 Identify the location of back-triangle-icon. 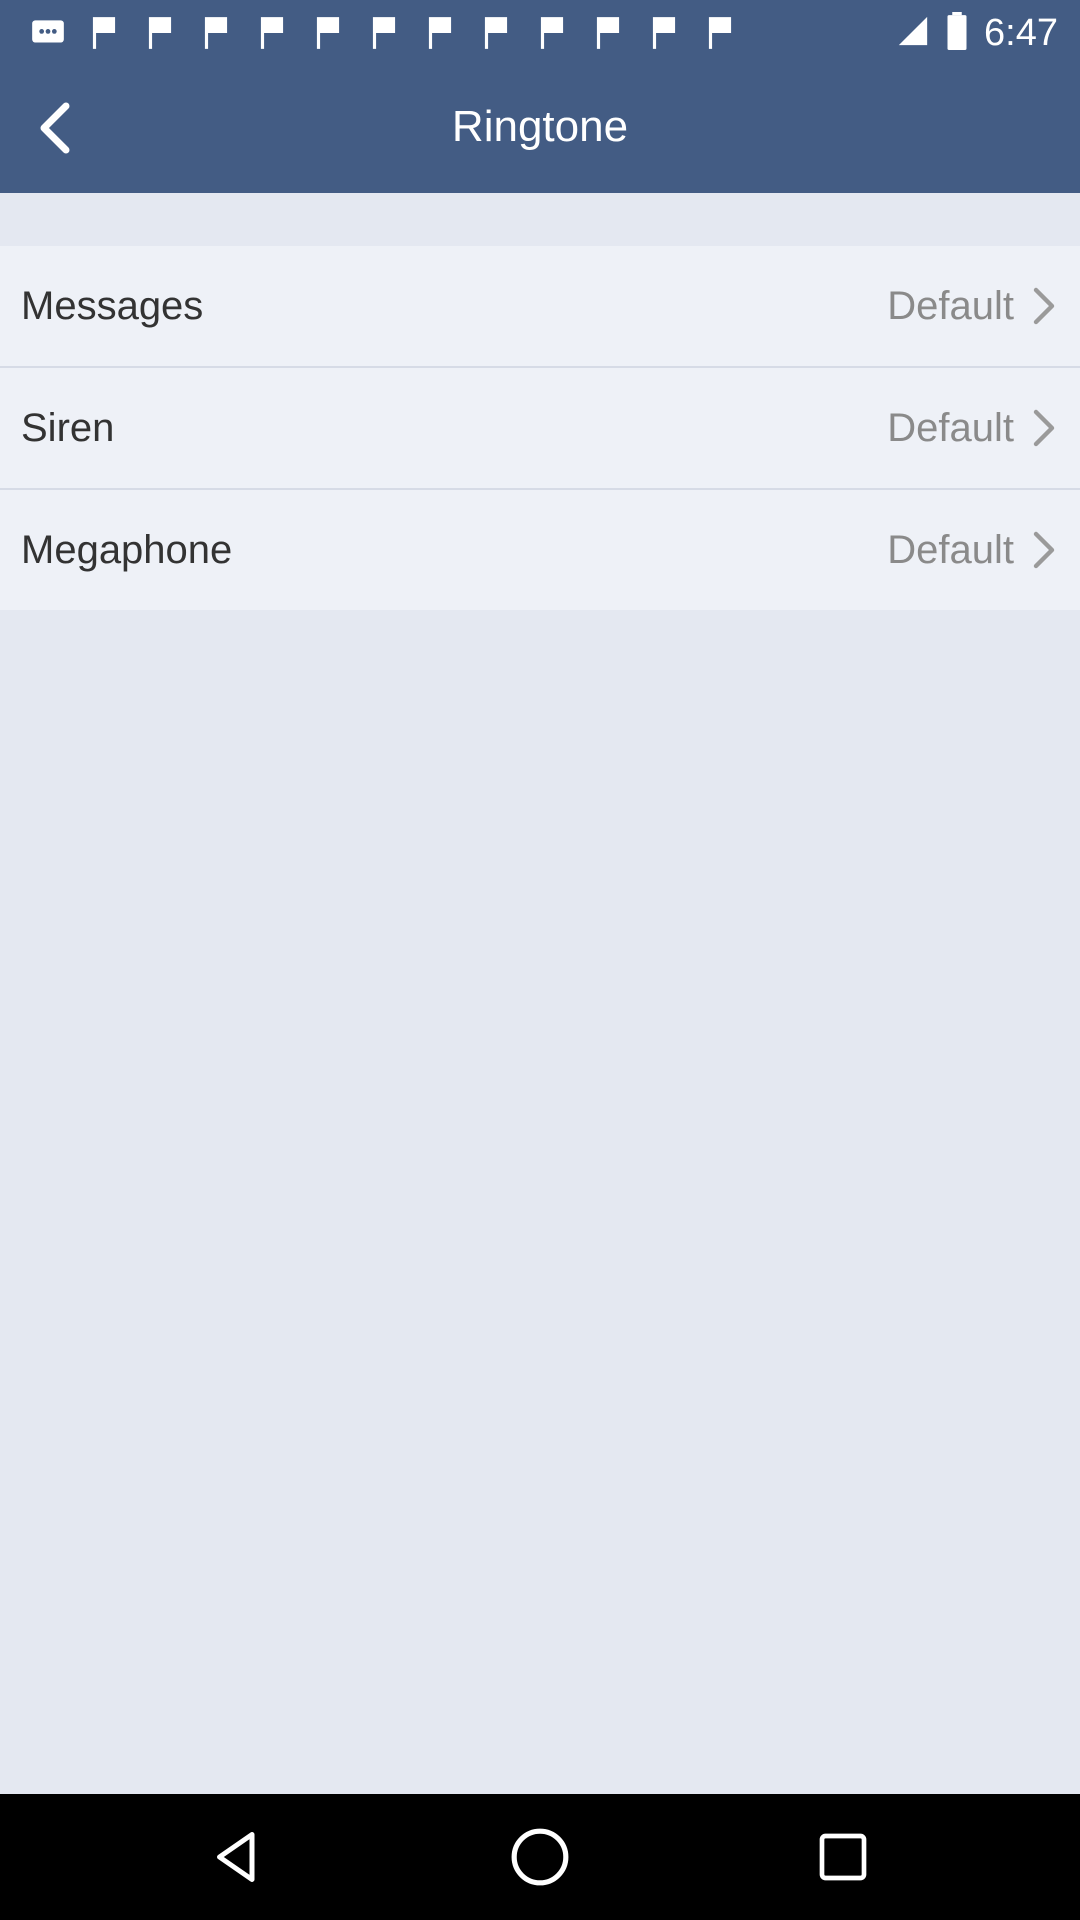
(236, 1857).